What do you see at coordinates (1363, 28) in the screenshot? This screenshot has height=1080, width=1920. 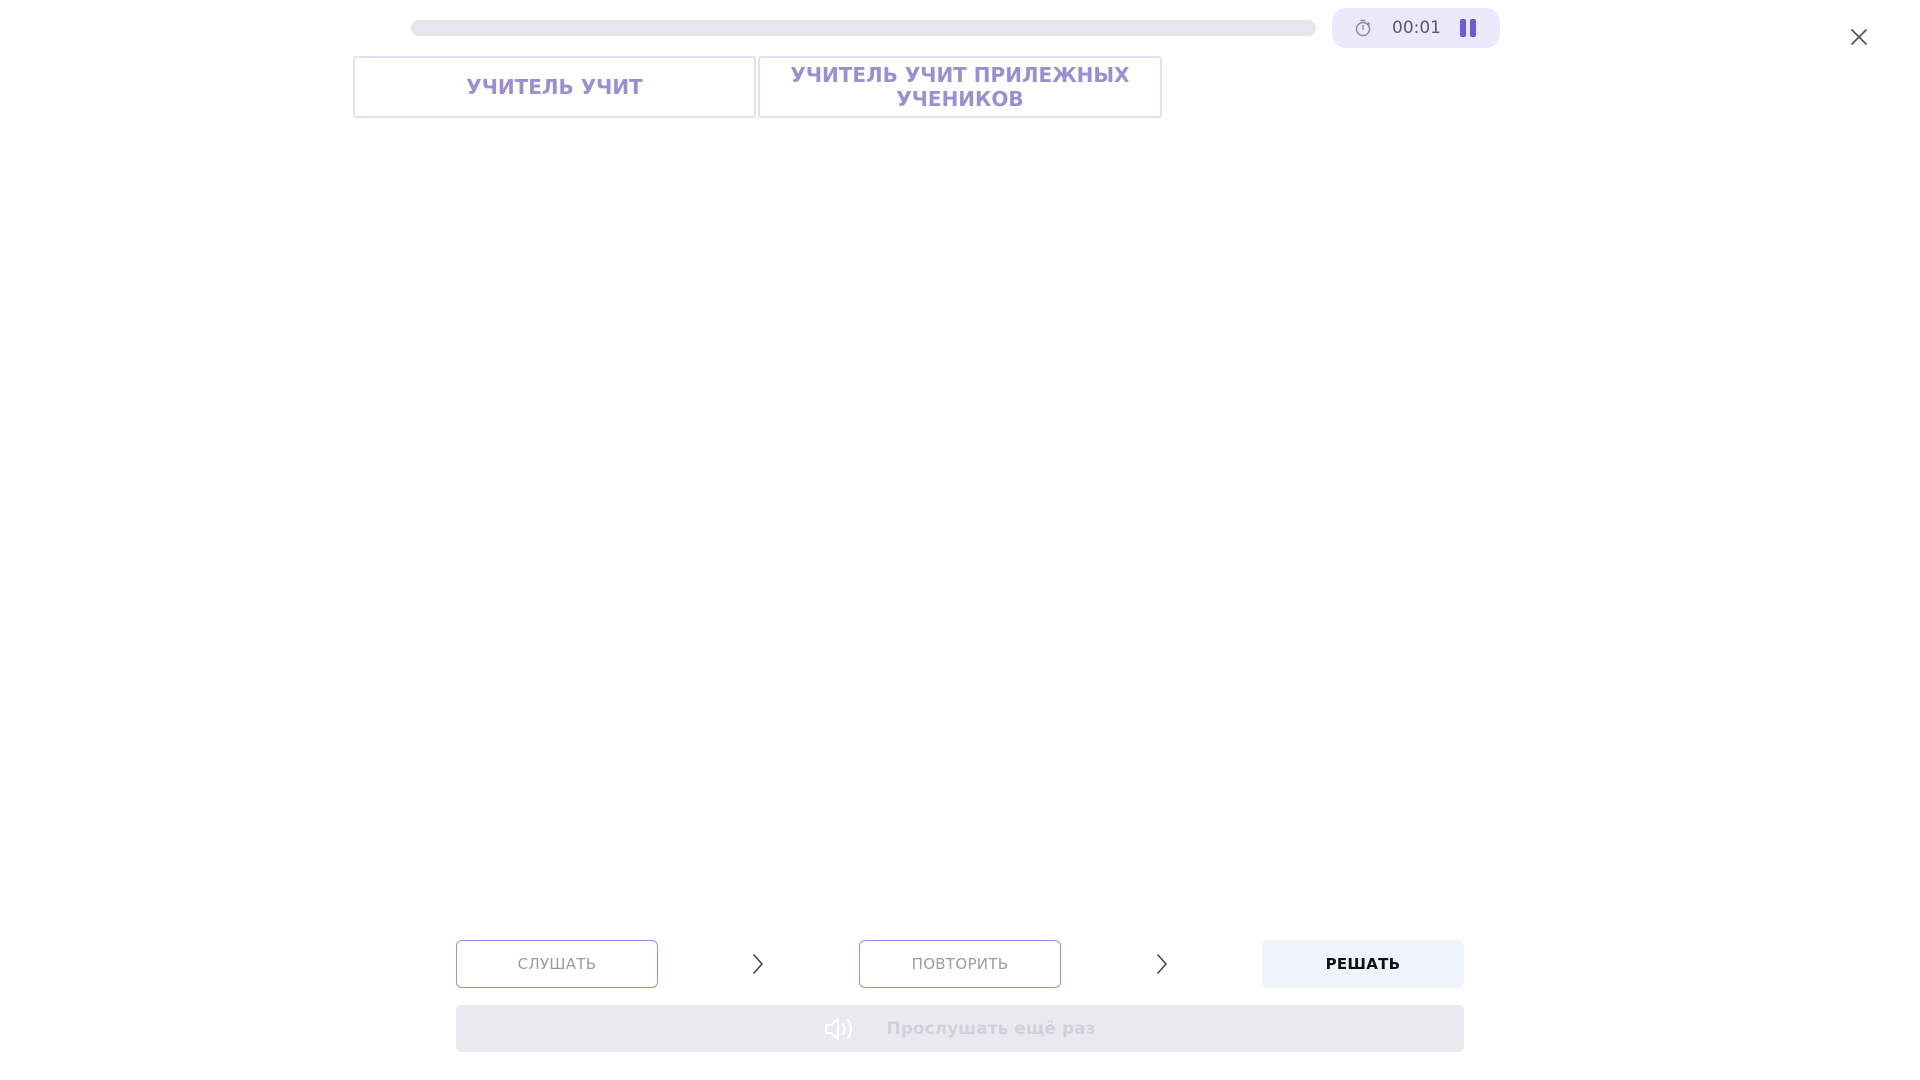 I see `stopwatch-icon` at bounding box center [1363, 28].